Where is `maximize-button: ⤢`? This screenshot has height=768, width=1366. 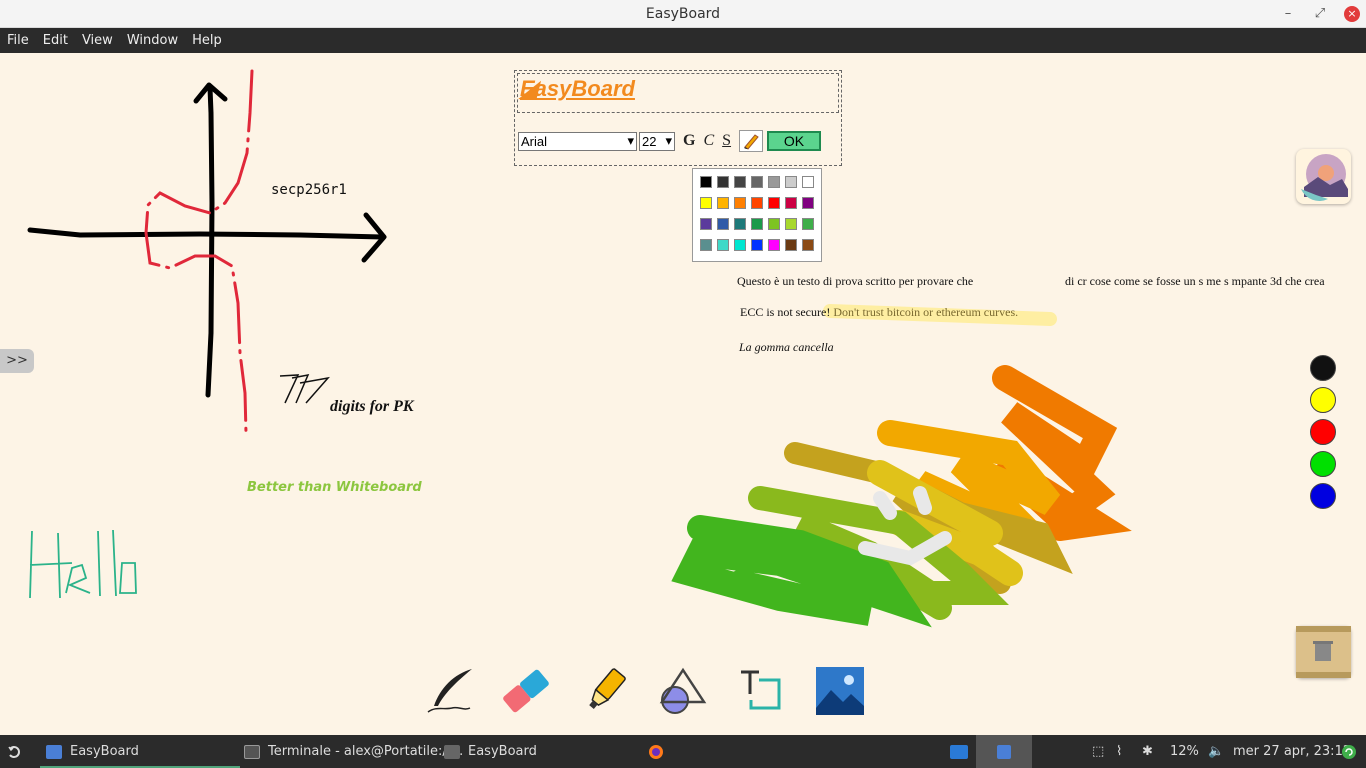 maximize-button: ⤢ is located at coordinates (1320, 14).